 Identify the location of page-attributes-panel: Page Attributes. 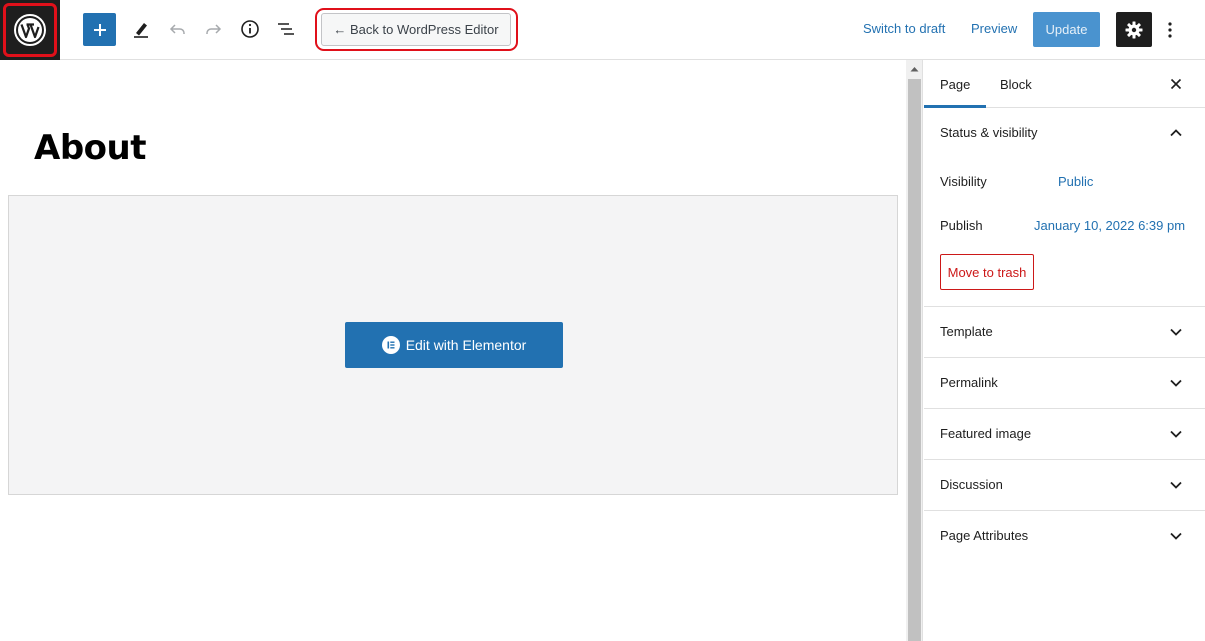
(1064, 536).